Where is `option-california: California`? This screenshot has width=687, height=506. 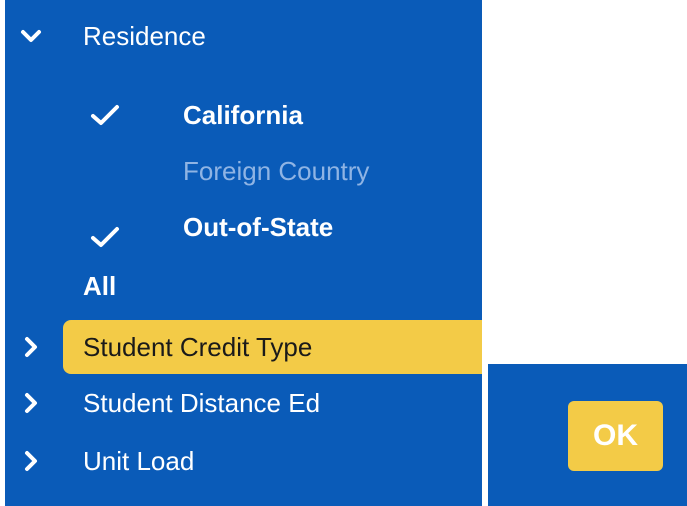
option-california: California is located at coordinates (243, 115).